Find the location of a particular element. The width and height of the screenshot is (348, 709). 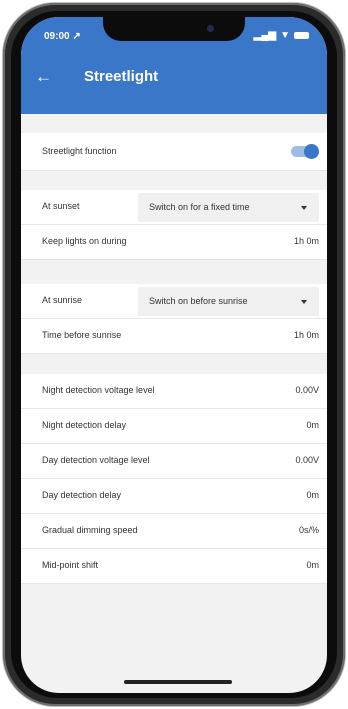

setting-label: Day detection delay is located at coordinates (82, 495).